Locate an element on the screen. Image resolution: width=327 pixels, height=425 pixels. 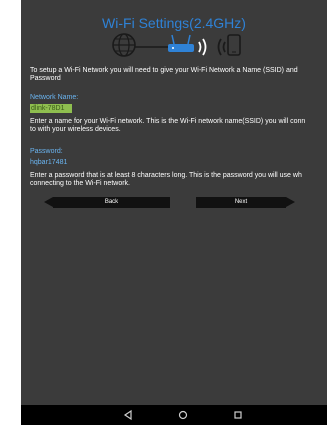
router-icon is located at coordinates (181, 43).